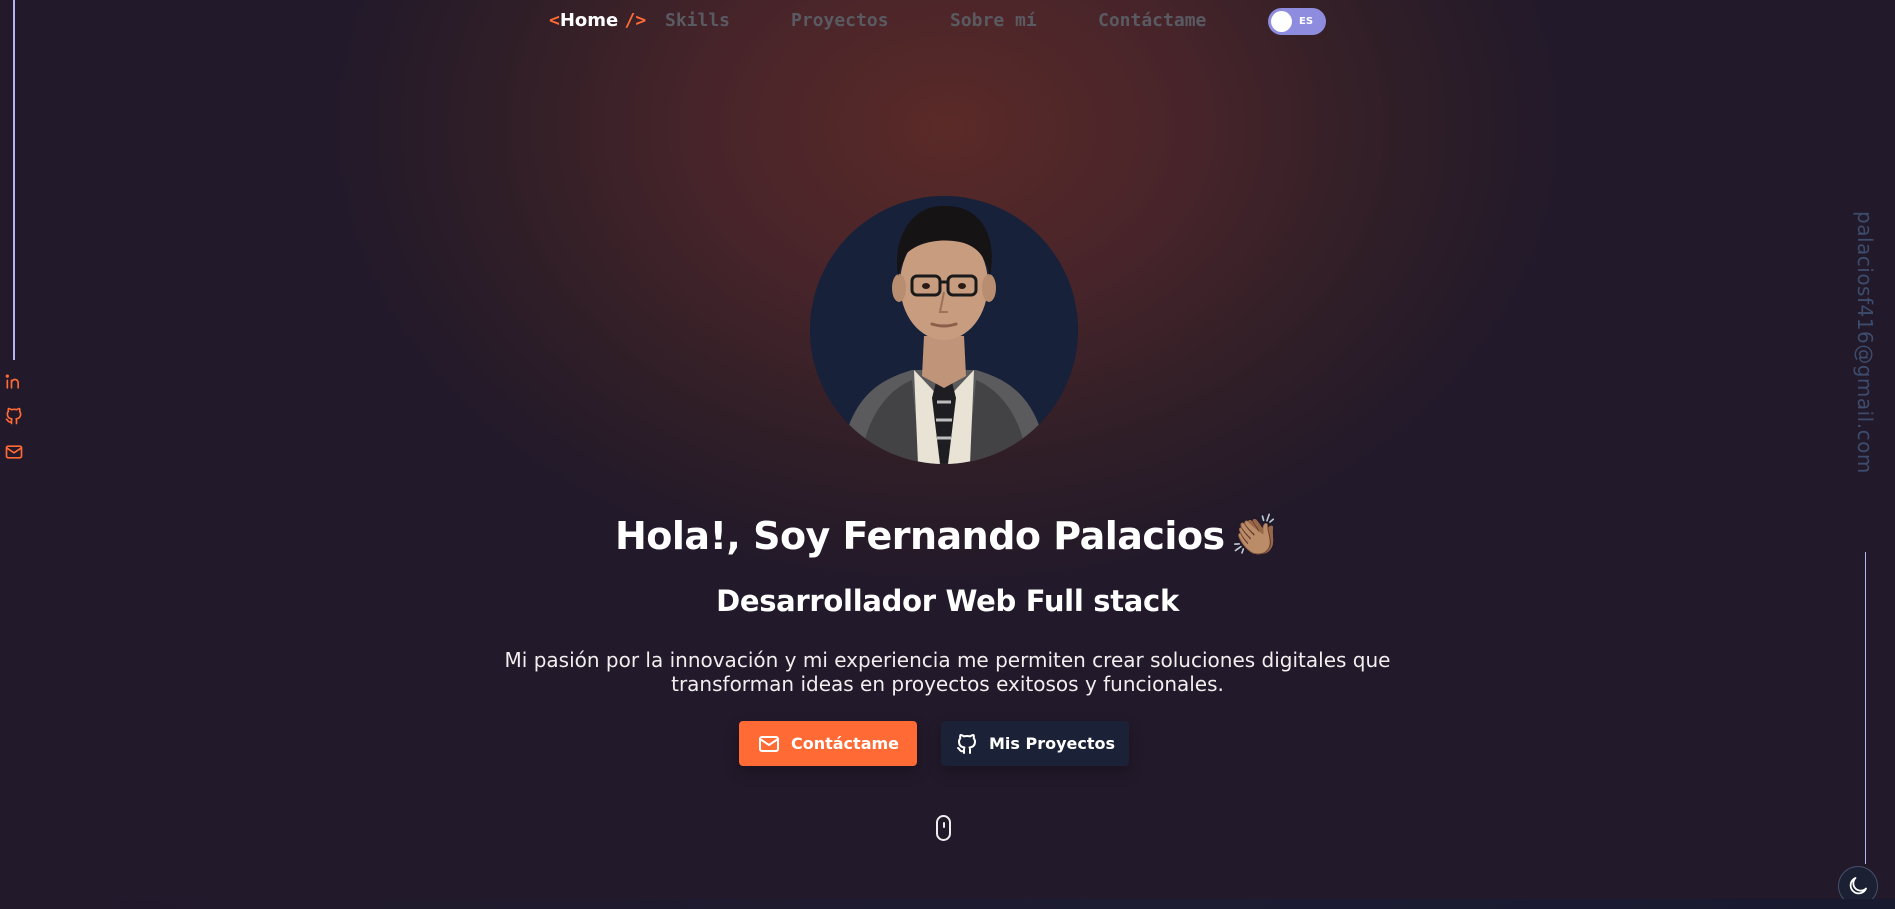 This screenshot has width=1895, height=909. I want to click on scroll-down-mouse-icon, so click(943, 828).